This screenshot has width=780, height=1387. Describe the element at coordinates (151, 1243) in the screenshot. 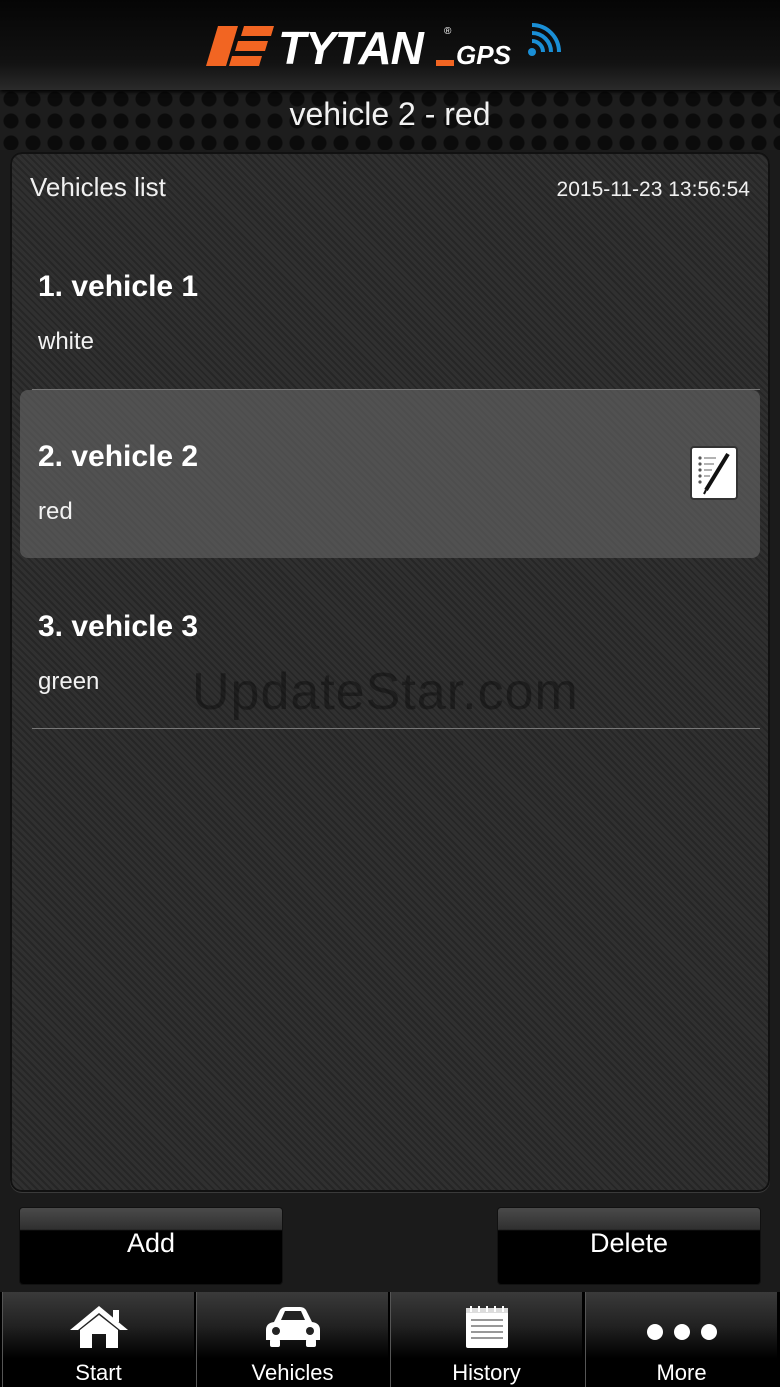

I see `add-button-label: Add` at that location.